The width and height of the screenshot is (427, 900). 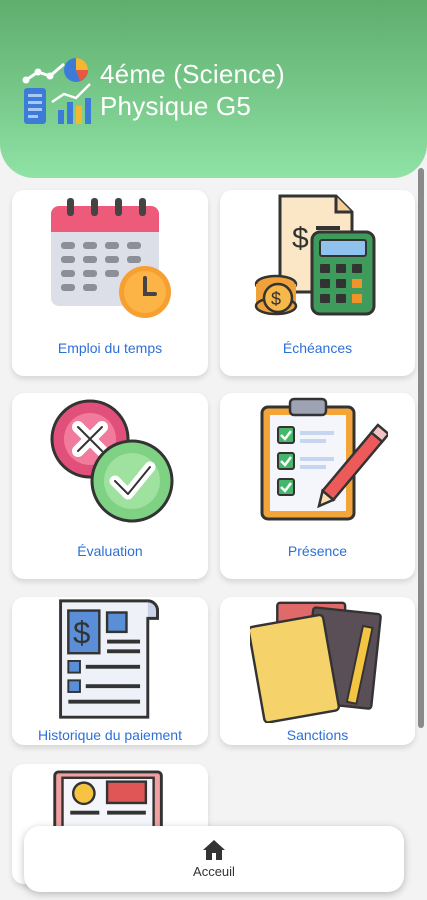 What do you see at coordinates (192, 74) in the screenshot?
I see `class-name: 4éme (Science)` at bounding box center [192, 74].